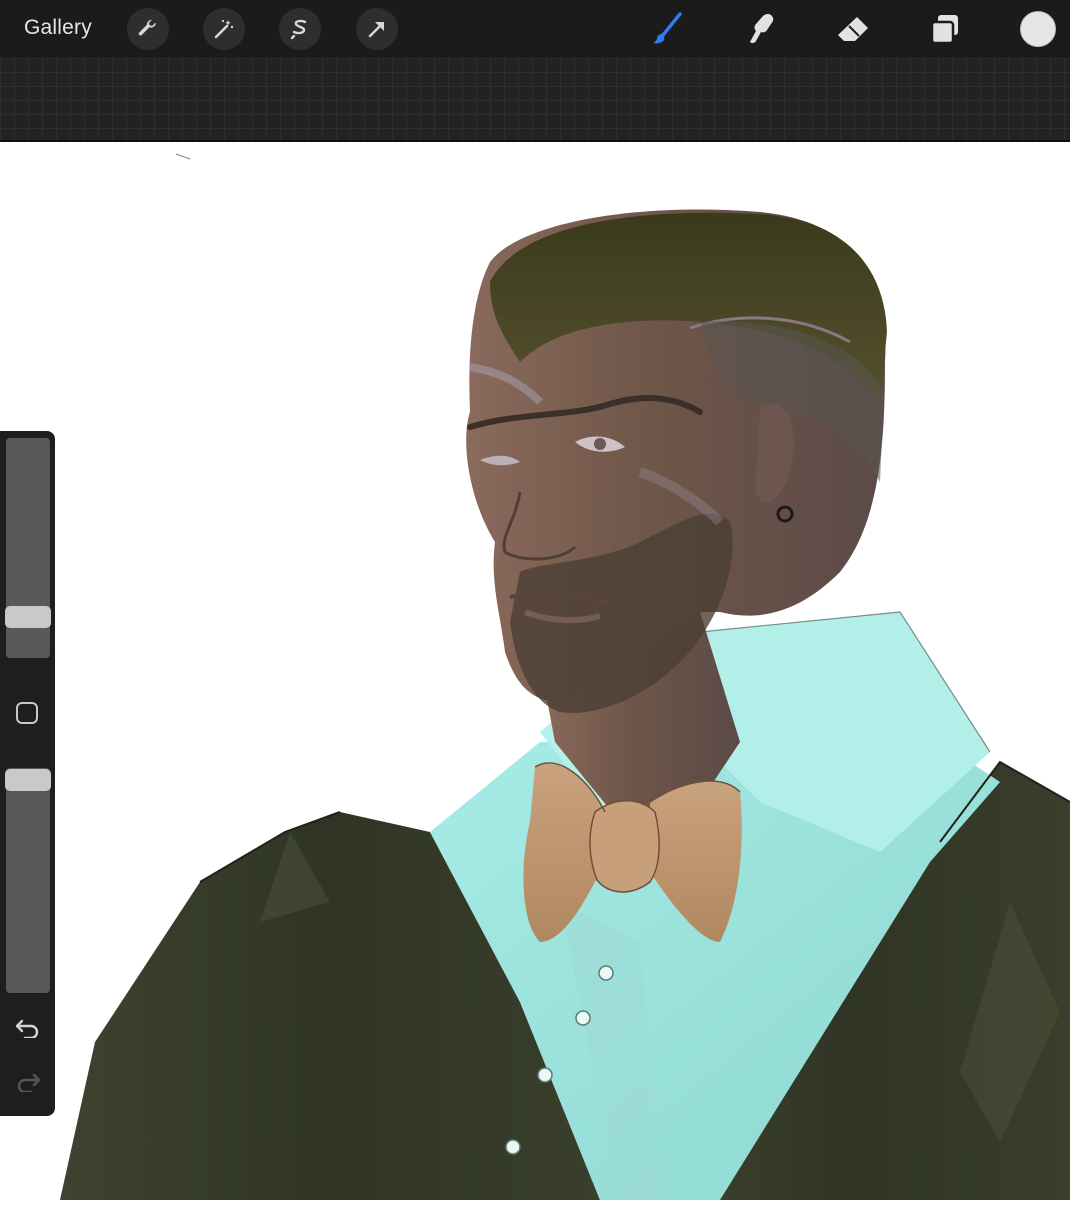 The width and height of the screenshot is (1070, 1205). I want to click on brush-icon, so click(668, 29).